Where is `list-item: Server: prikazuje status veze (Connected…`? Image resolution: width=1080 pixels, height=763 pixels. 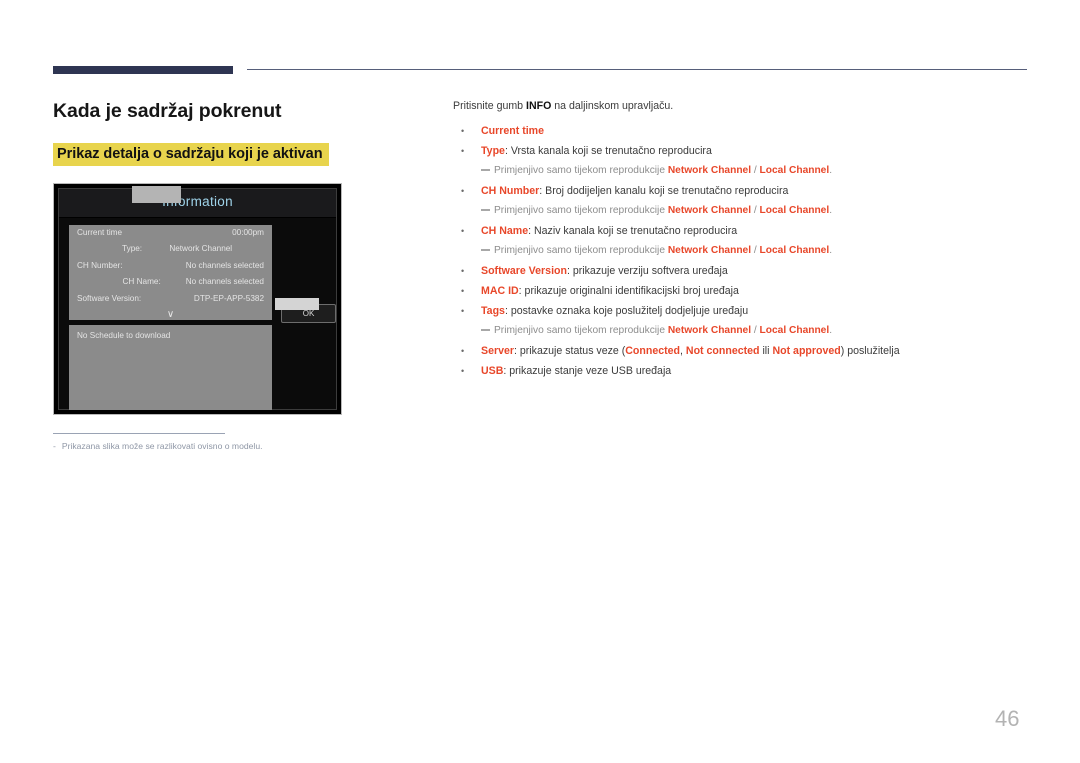
list-item: Server: prikazuje status veze (Connected… is located at coordinates (740, 351).